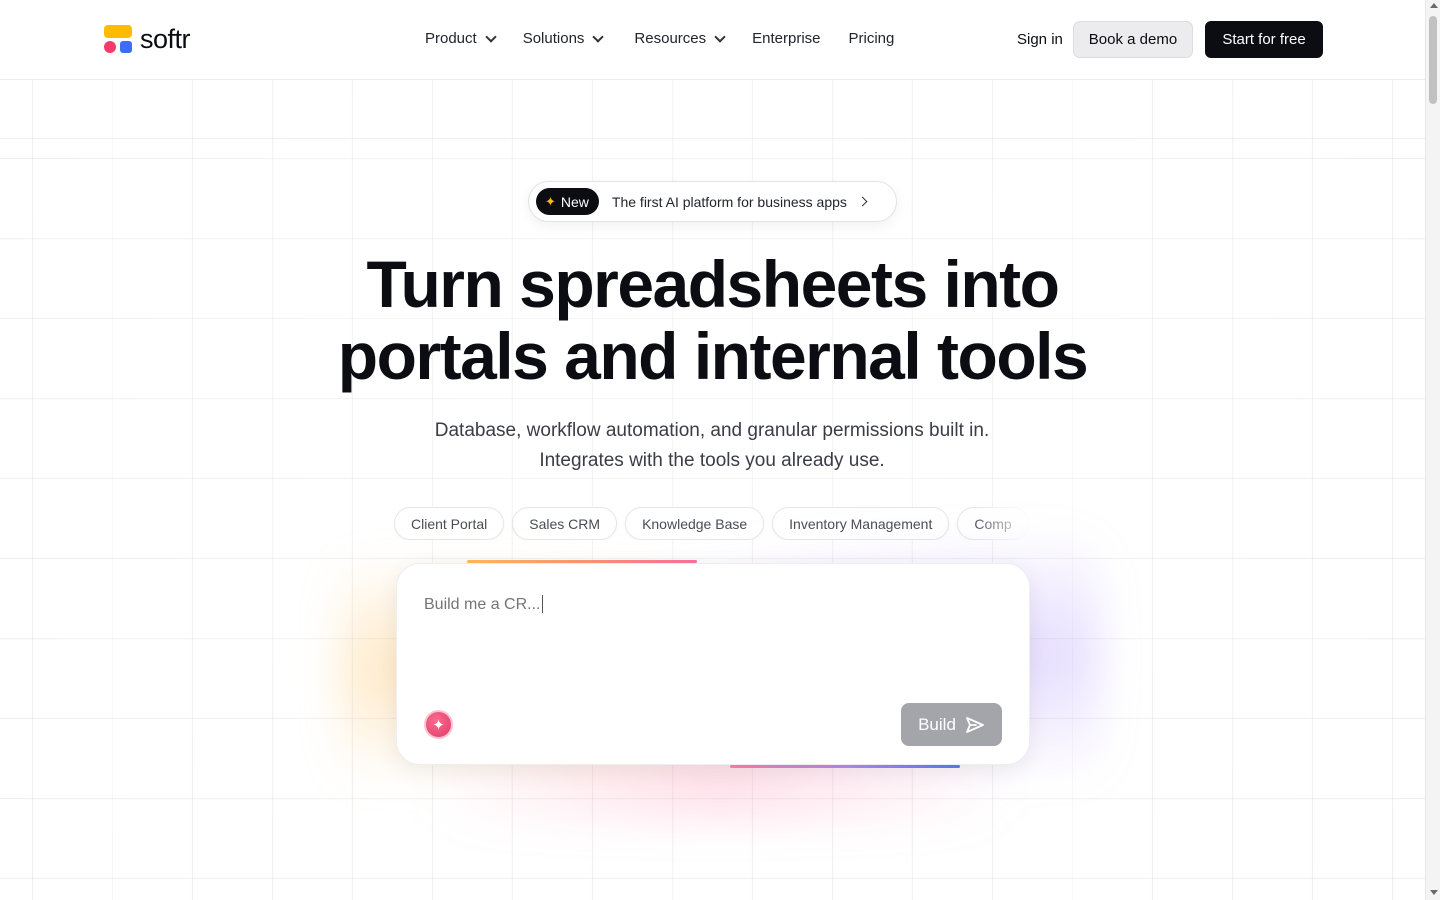 The image size is (1440, 900). Describe the element at coordinates (729, 201) in the screenshot. I see `announcement-text: The first AI platform for business apps` at that location.